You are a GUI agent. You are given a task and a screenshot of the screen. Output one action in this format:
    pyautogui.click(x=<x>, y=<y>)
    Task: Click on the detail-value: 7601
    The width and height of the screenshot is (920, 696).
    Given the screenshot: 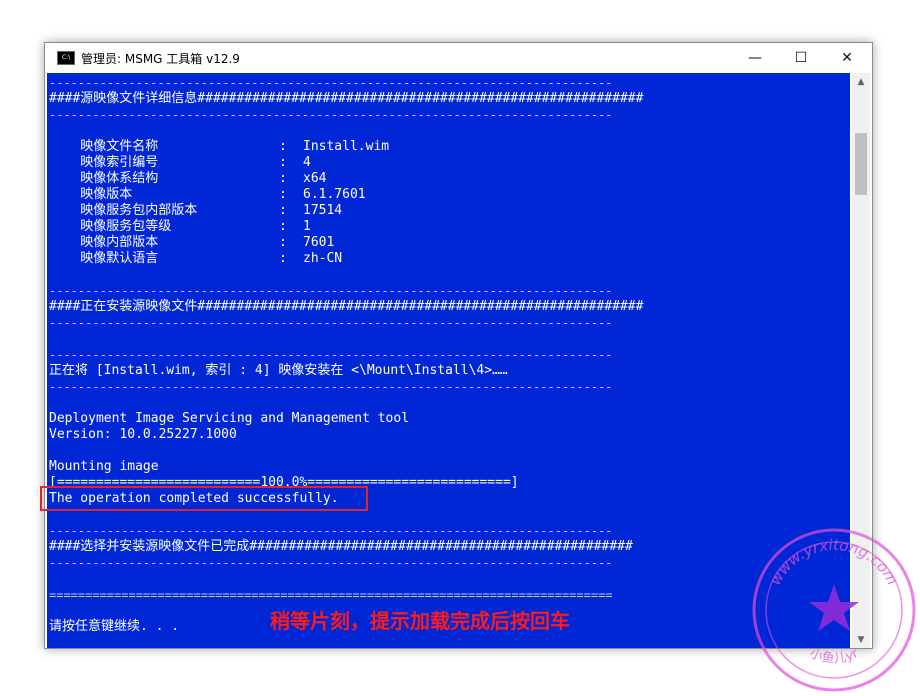 What is the action you would take?
    pyautogui.click(x=319, y=242)
    